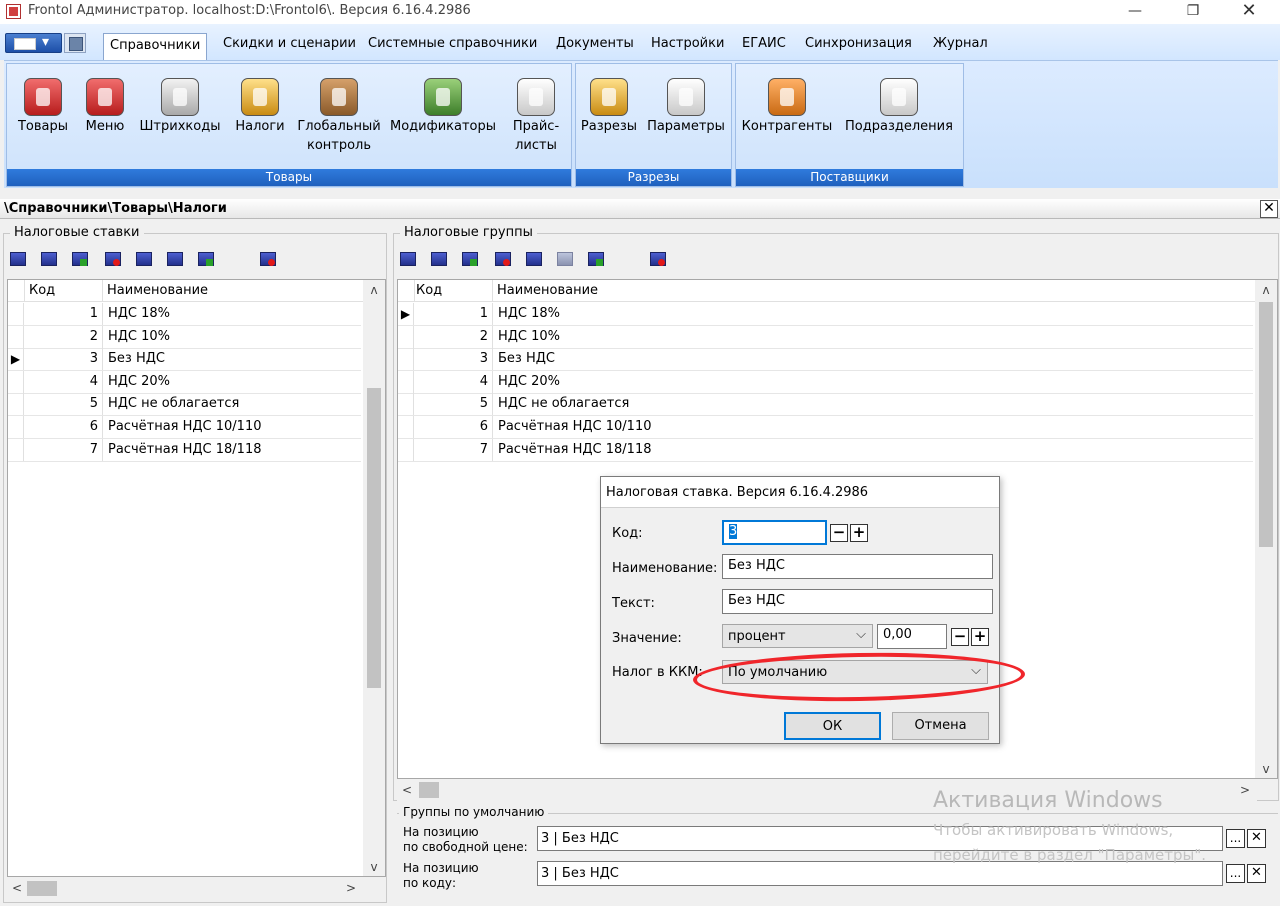 The height and width of the screenshot is (906, 1280). I want to click on ok-button: ОК, so click(832, 726).